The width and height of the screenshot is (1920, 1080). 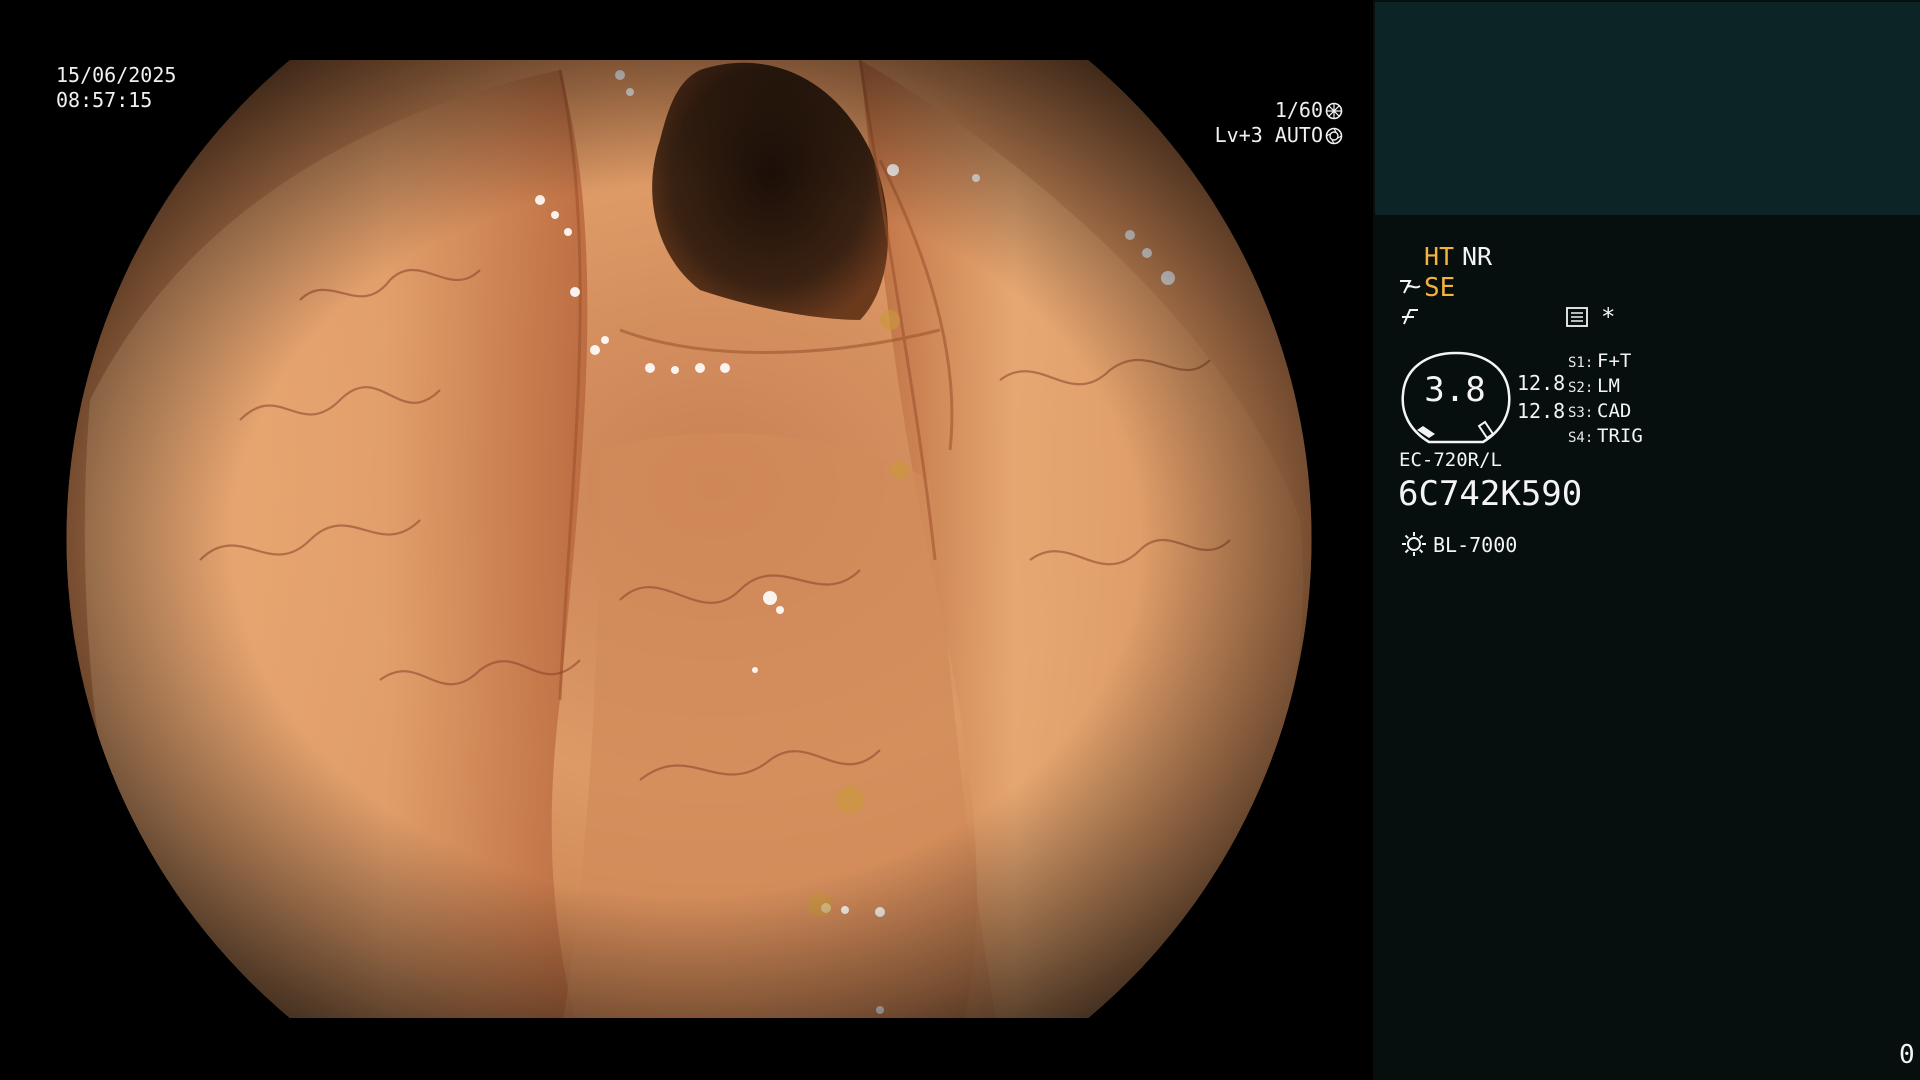 I want to click on switch-label: S4:, so click(x=1581, y=438).